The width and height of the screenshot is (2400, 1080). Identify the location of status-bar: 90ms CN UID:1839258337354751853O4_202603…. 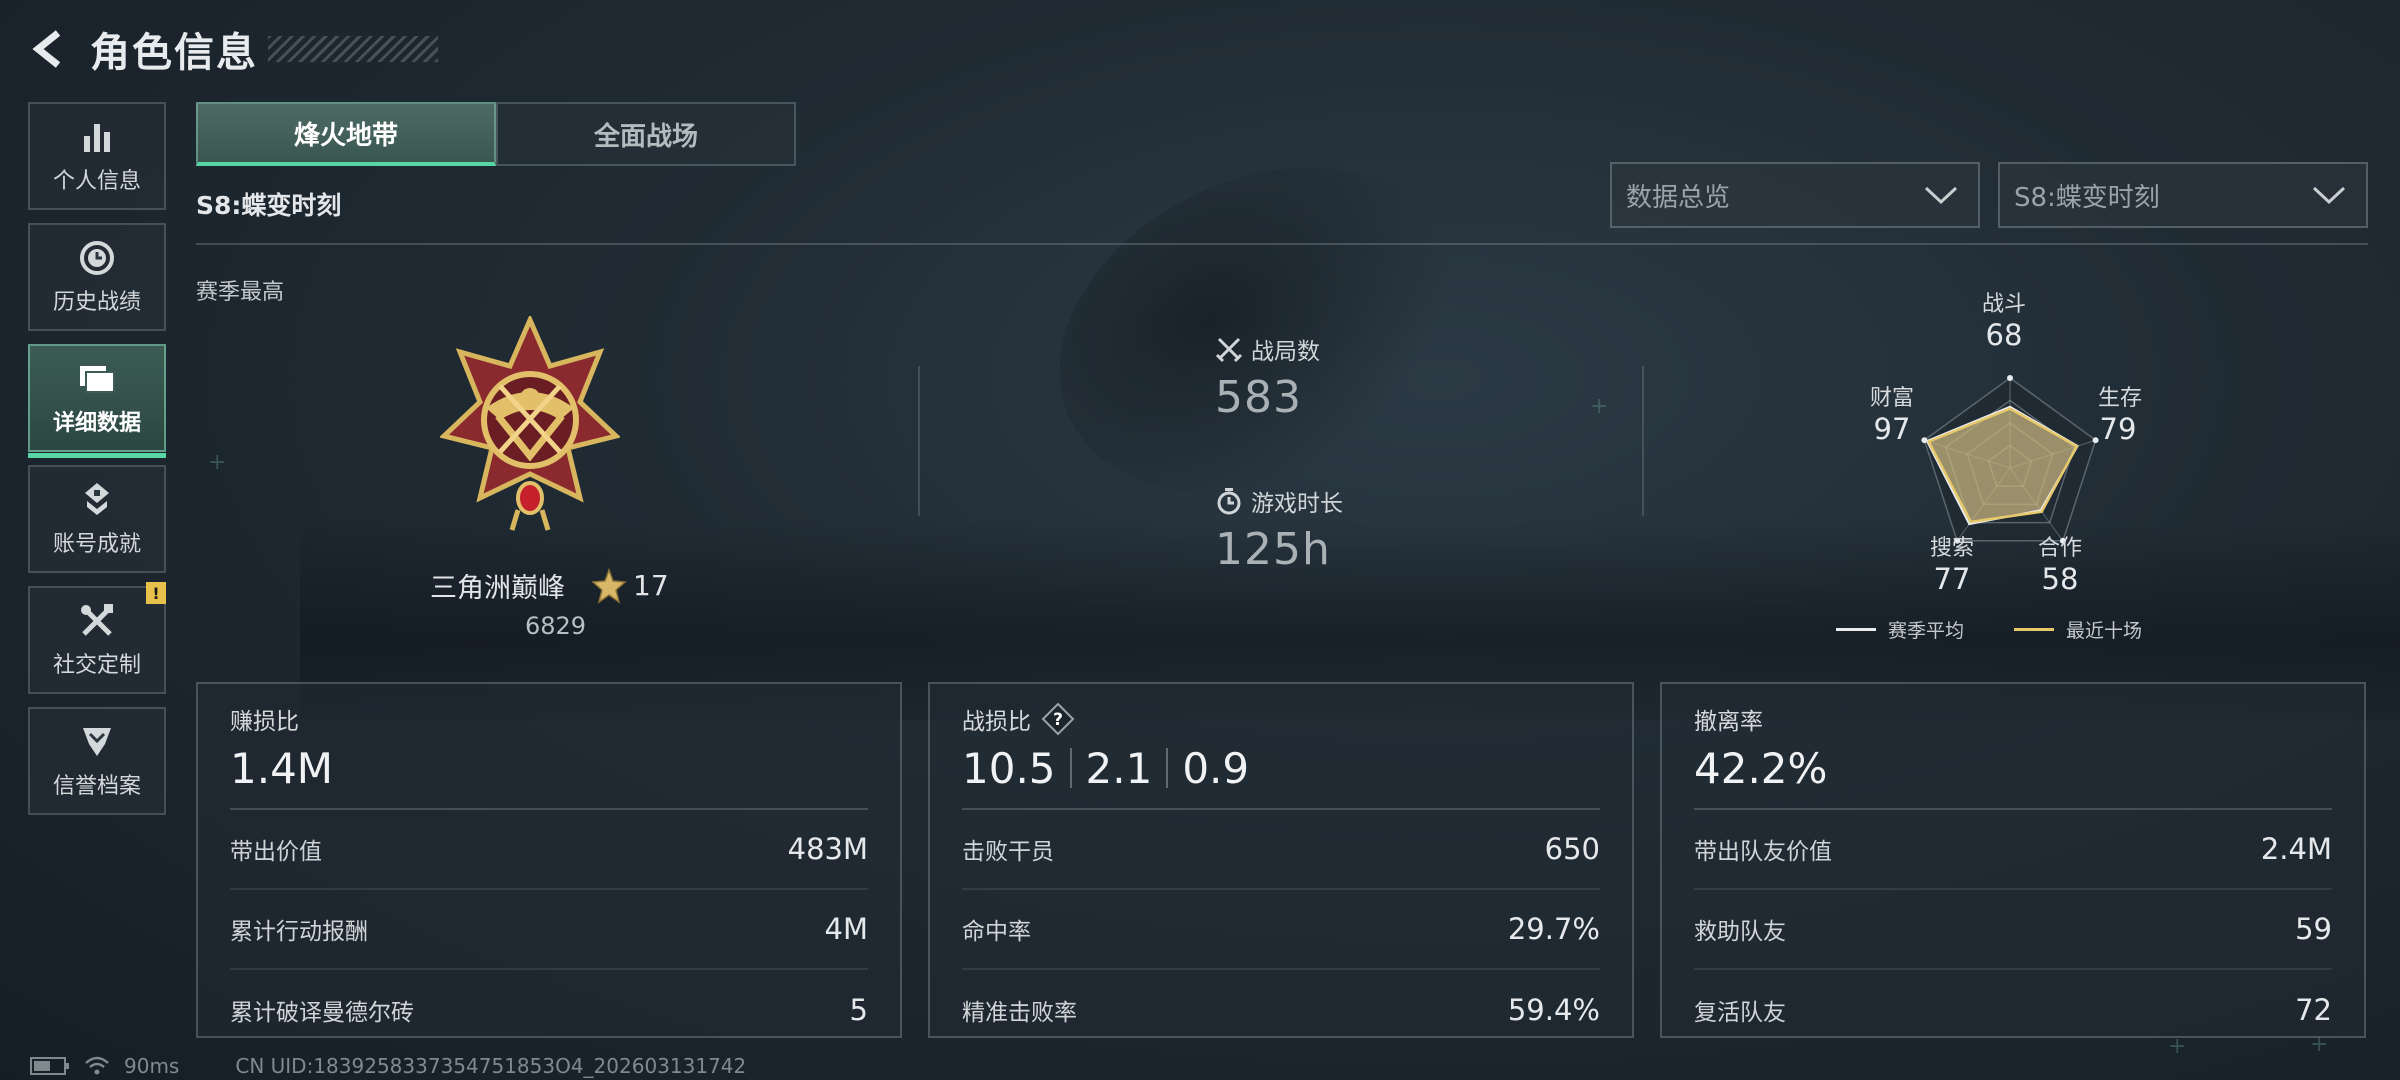
(388, 1066).